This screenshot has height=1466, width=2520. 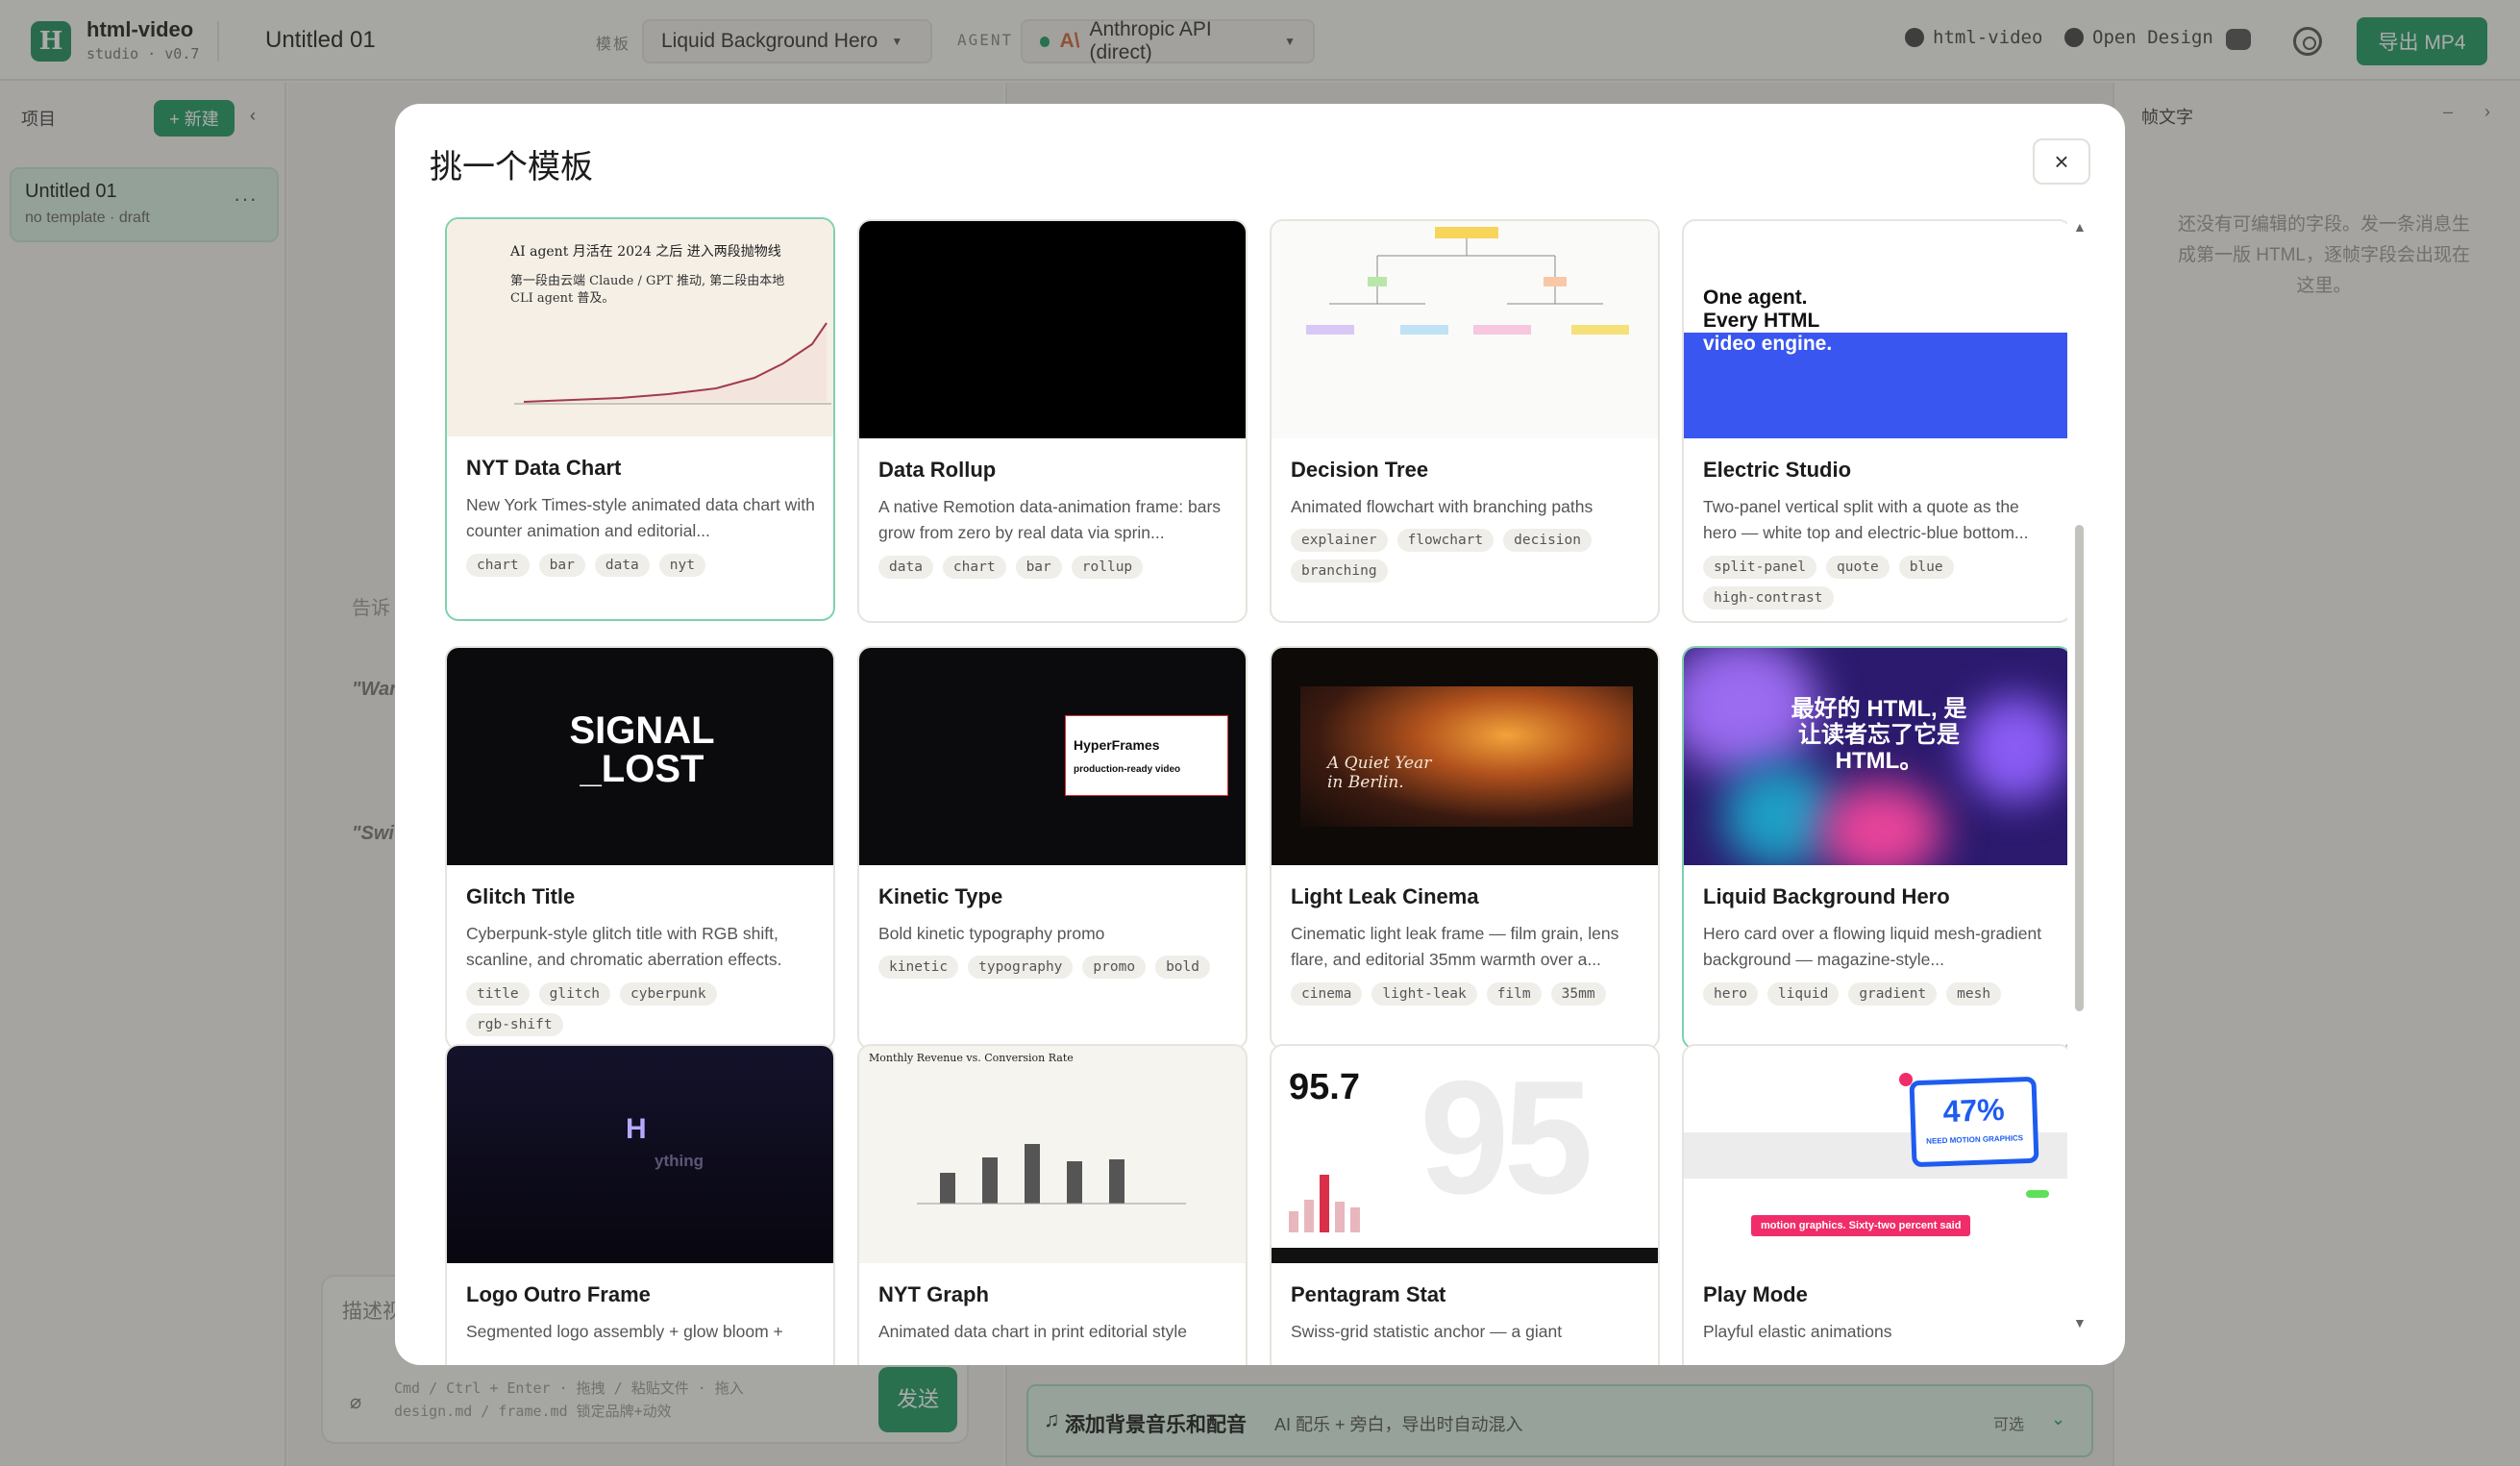 I want to click on template-name: Electric Studio, so click(x=1778, y=470).